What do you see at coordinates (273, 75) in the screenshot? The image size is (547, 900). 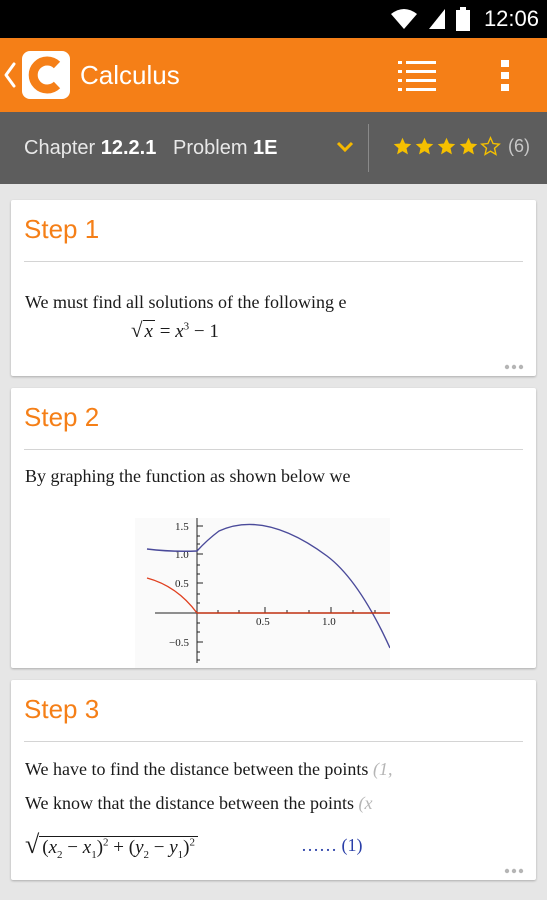 I see `app-bar: Calculus` at bounding box center [273, 75].